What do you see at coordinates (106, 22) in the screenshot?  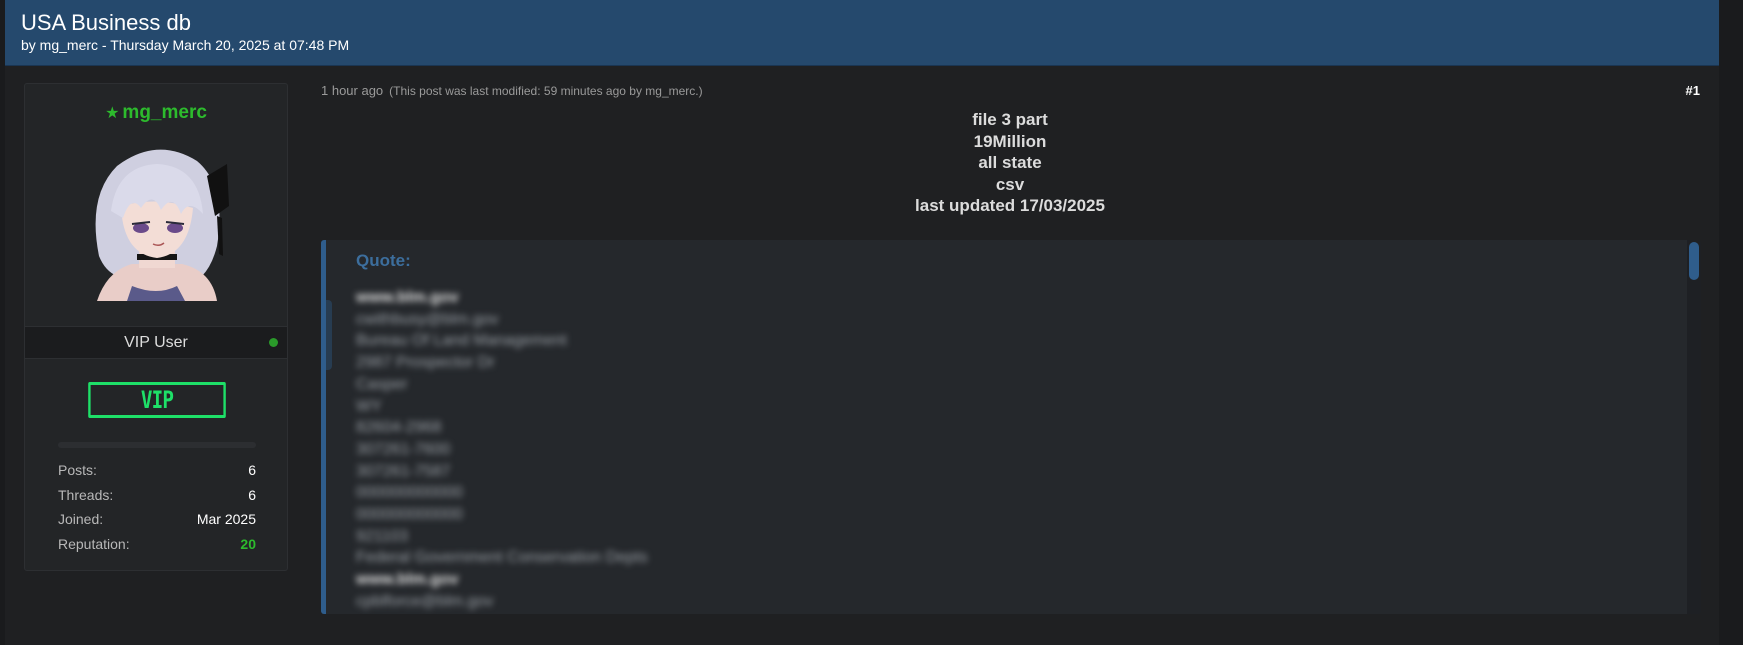 I see `thread-title: USA Business db` at bounding box center [106, 22].